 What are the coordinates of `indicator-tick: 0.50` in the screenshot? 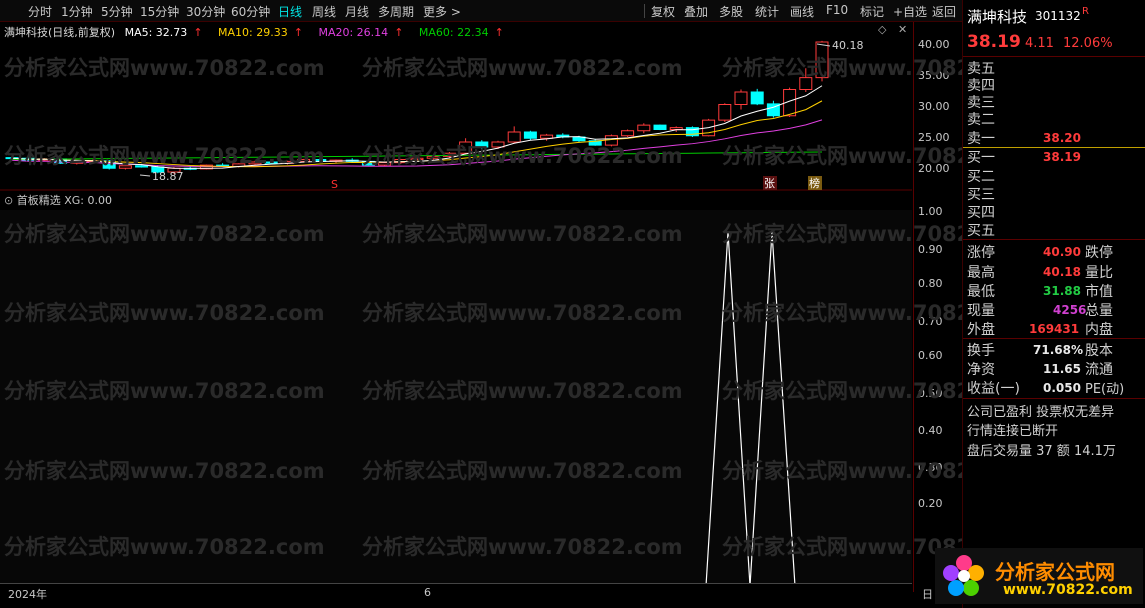 It's located at (930, 393).